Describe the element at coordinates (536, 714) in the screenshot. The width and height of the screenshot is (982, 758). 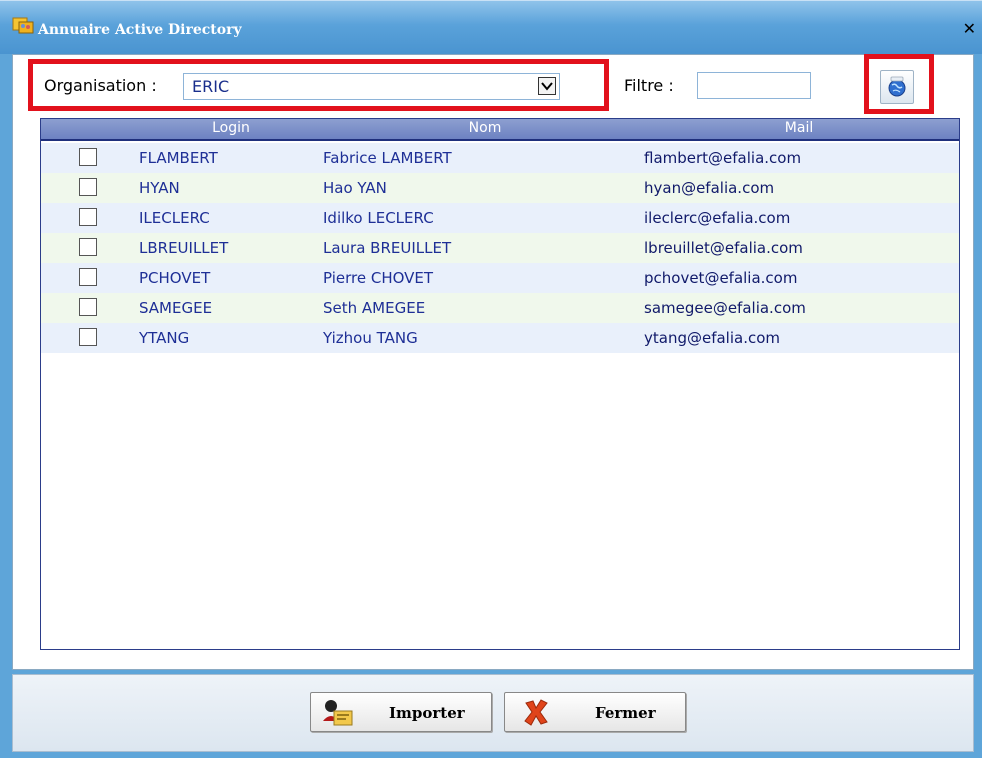
I see `red-x-icon` at that location.